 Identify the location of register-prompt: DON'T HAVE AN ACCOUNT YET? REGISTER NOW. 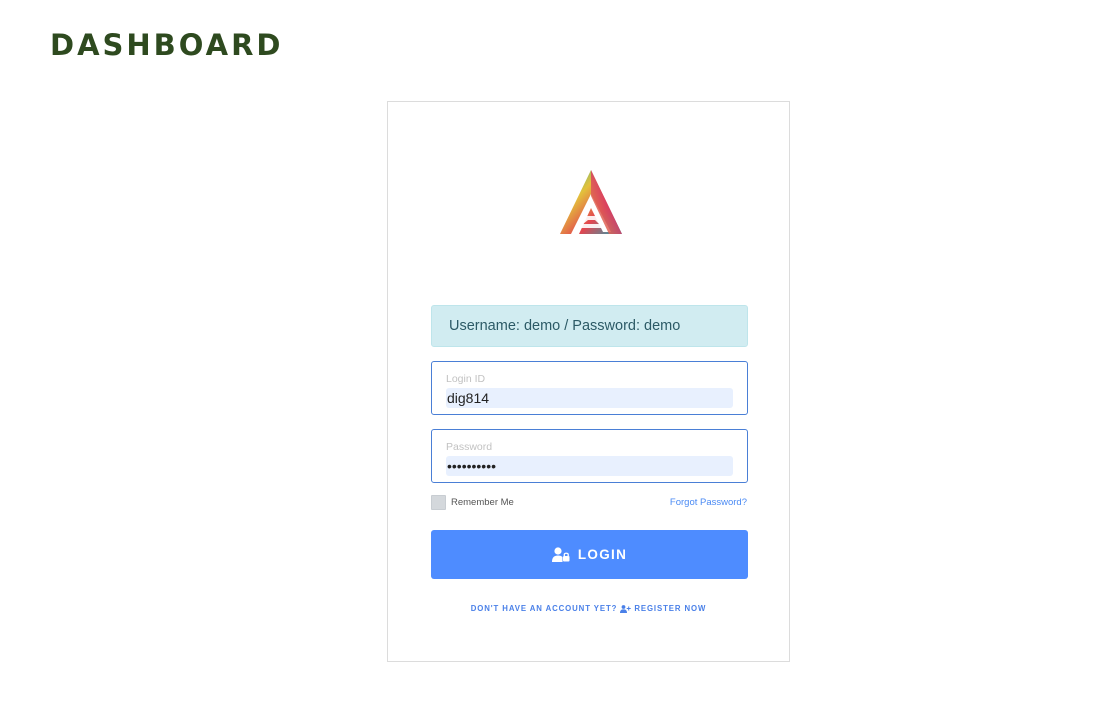
(588, 608).